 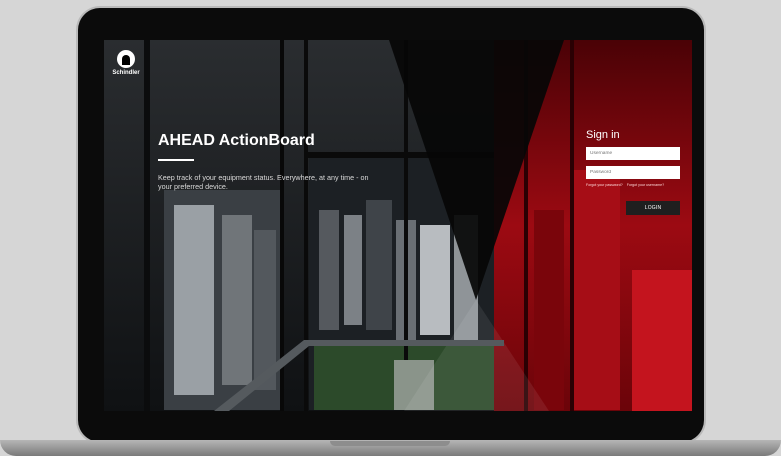 What do you see at coordinates (126, 73) in the screenshot?
I see `brand-name: Schindler` at bounding box center [126, 73].